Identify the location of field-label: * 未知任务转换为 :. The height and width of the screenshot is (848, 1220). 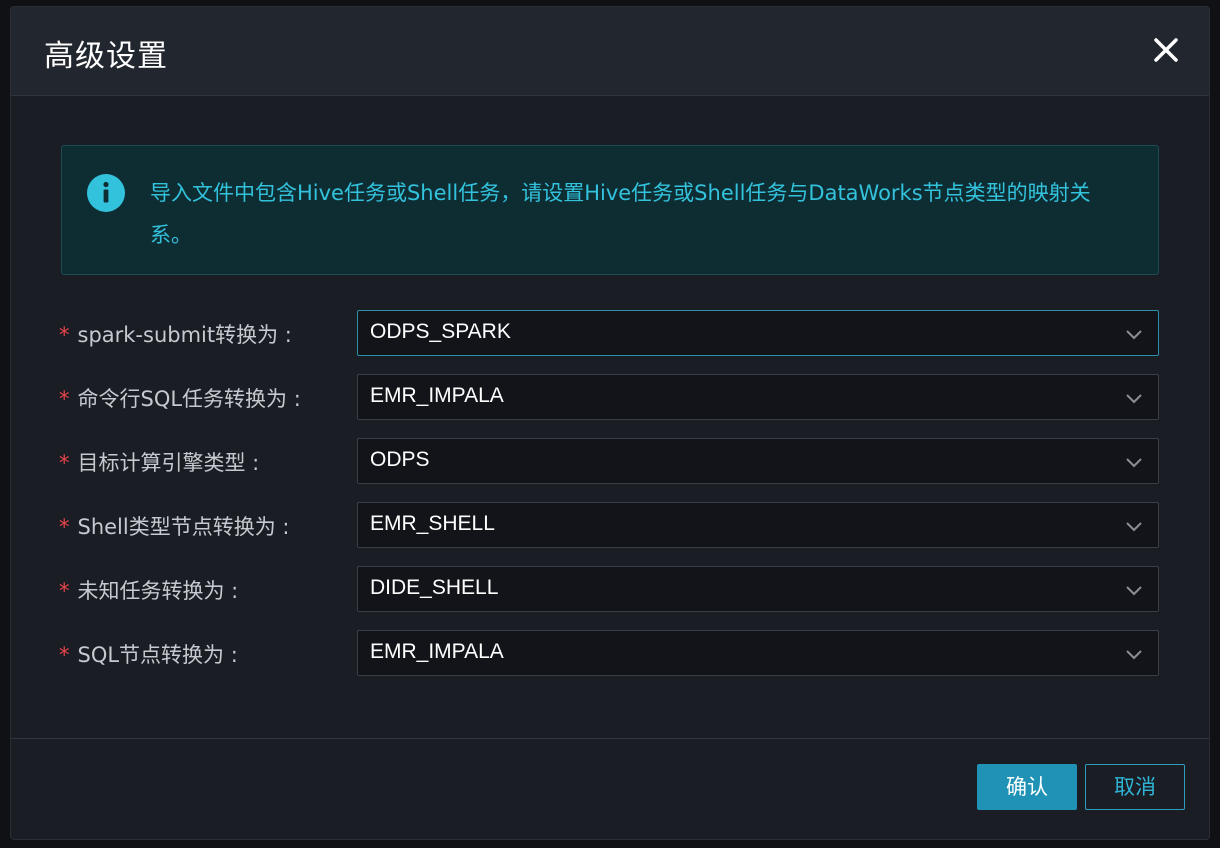
(148, 590).